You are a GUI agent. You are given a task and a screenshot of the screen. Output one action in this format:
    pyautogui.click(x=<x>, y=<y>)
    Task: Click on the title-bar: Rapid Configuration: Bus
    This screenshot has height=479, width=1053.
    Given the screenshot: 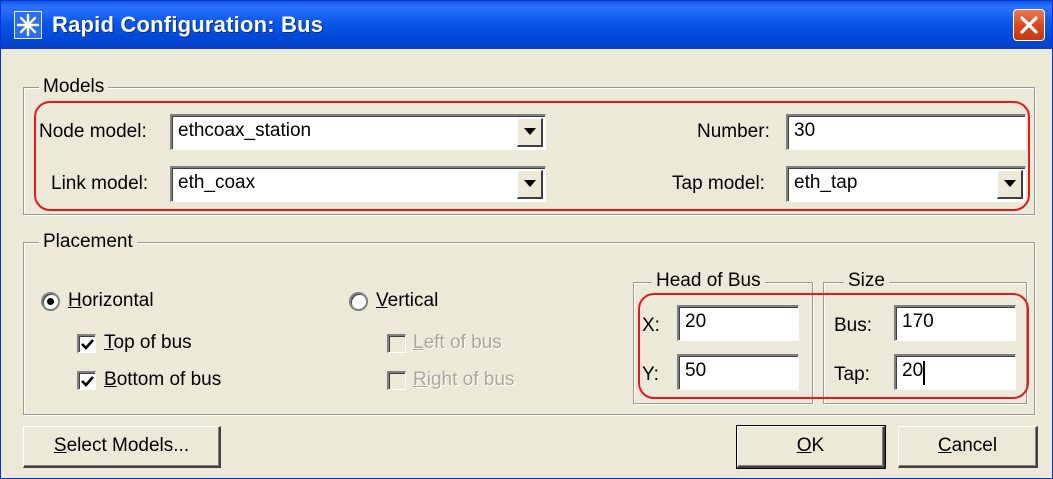 What is the action you would take?
    pyautogui.click(x=526, y=25)
    